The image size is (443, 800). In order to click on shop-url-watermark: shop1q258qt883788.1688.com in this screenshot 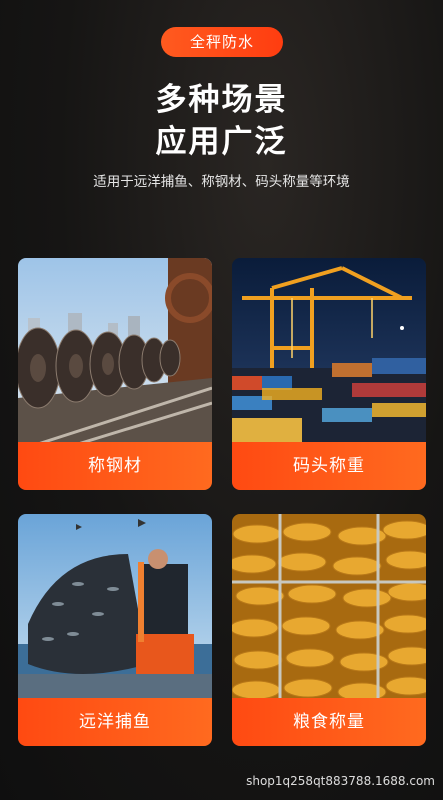, I will do `click(340, 781)`.